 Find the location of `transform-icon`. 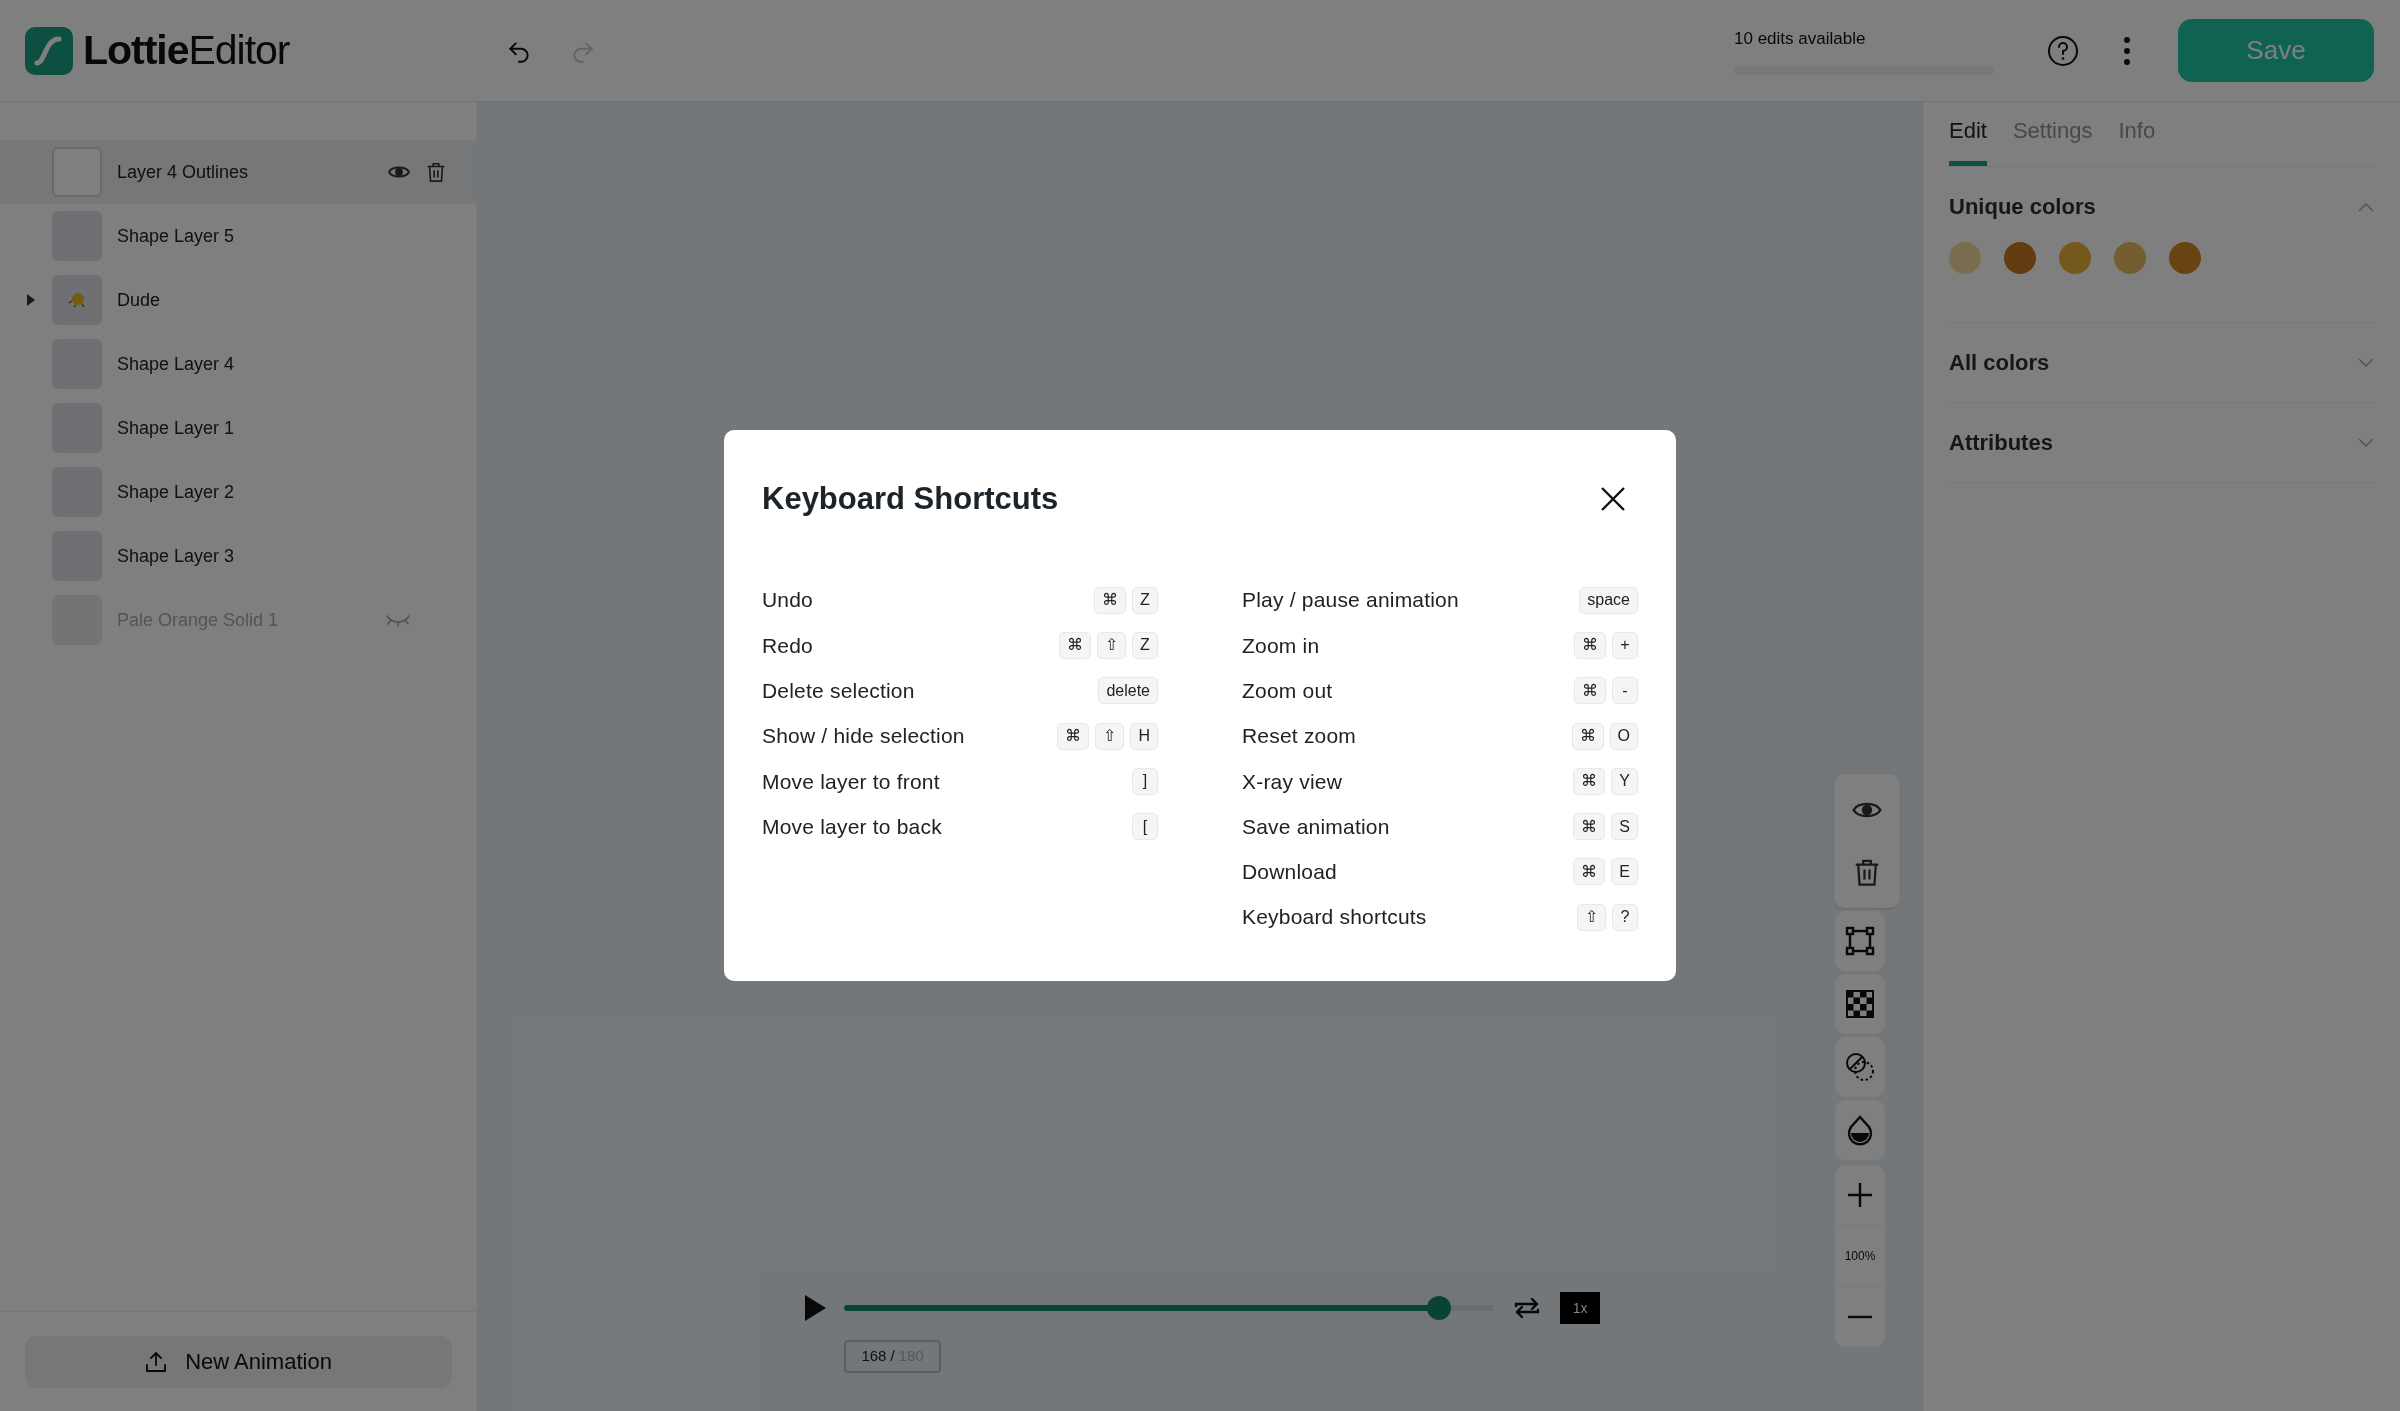

transform-icon is located at coordinates (1860, 941).